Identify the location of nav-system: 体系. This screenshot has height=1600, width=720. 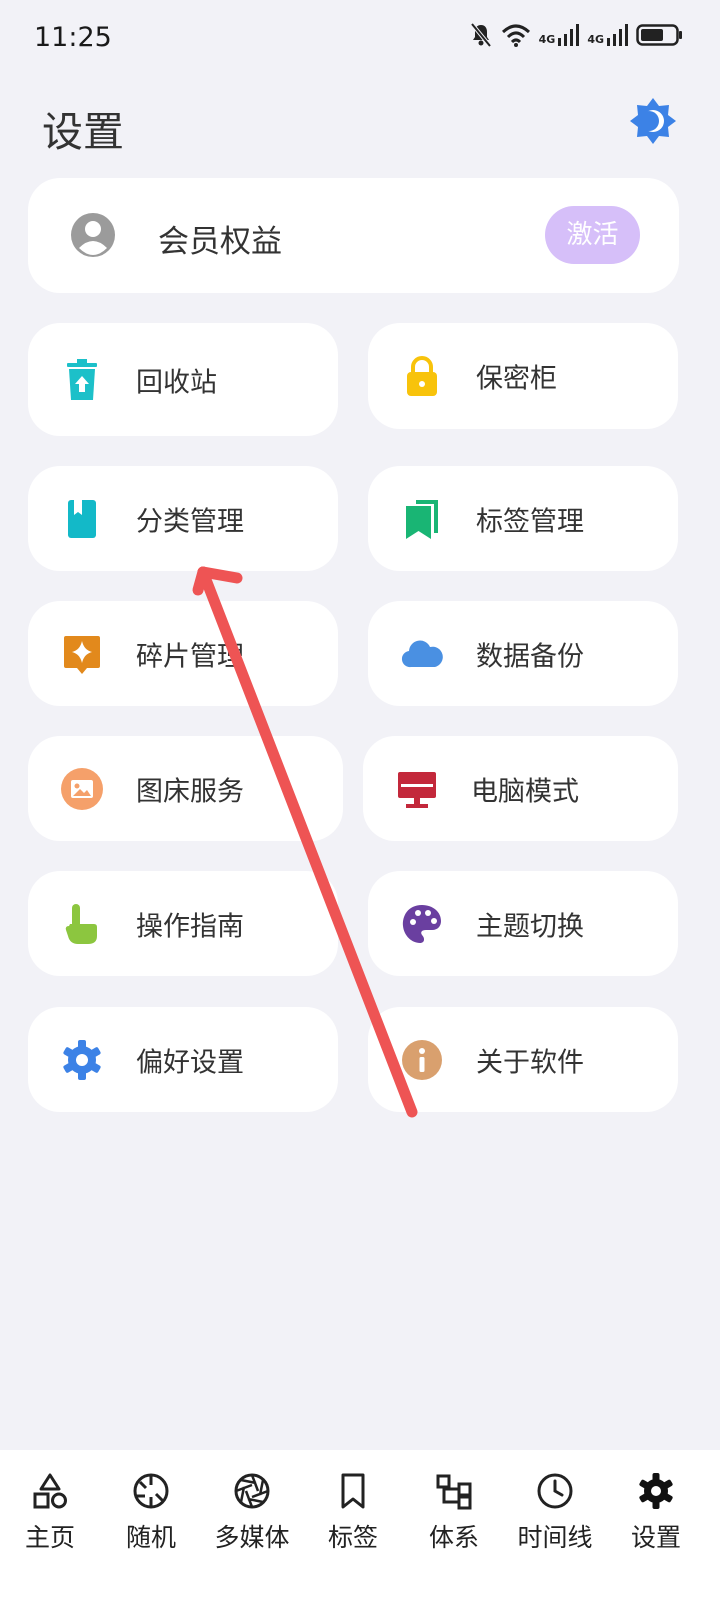
(454, 1513).